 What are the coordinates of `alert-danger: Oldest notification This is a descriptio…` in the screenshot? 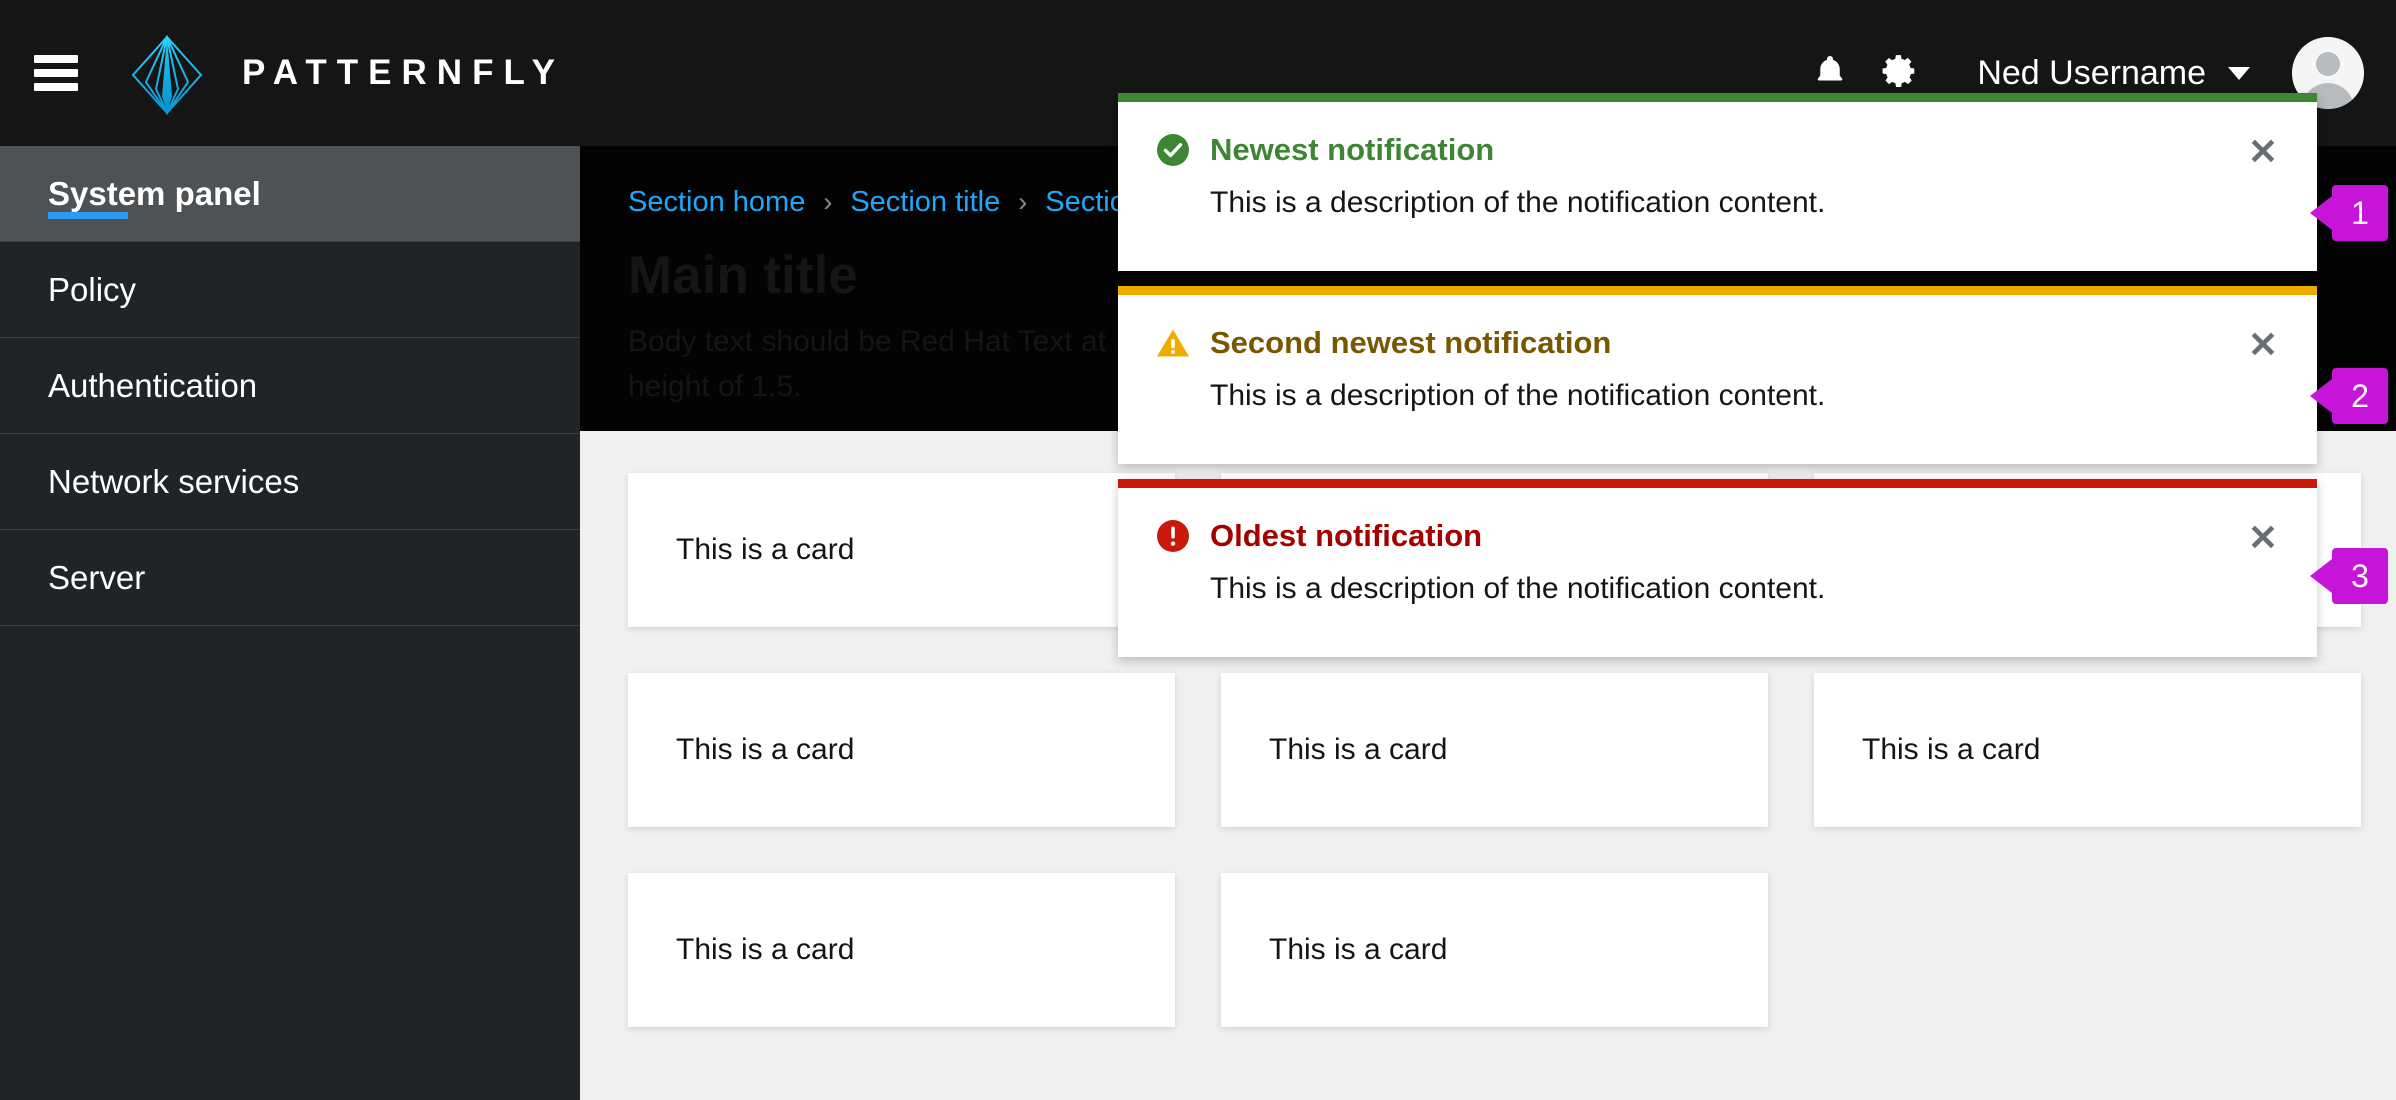 It's located at (1717, 568).